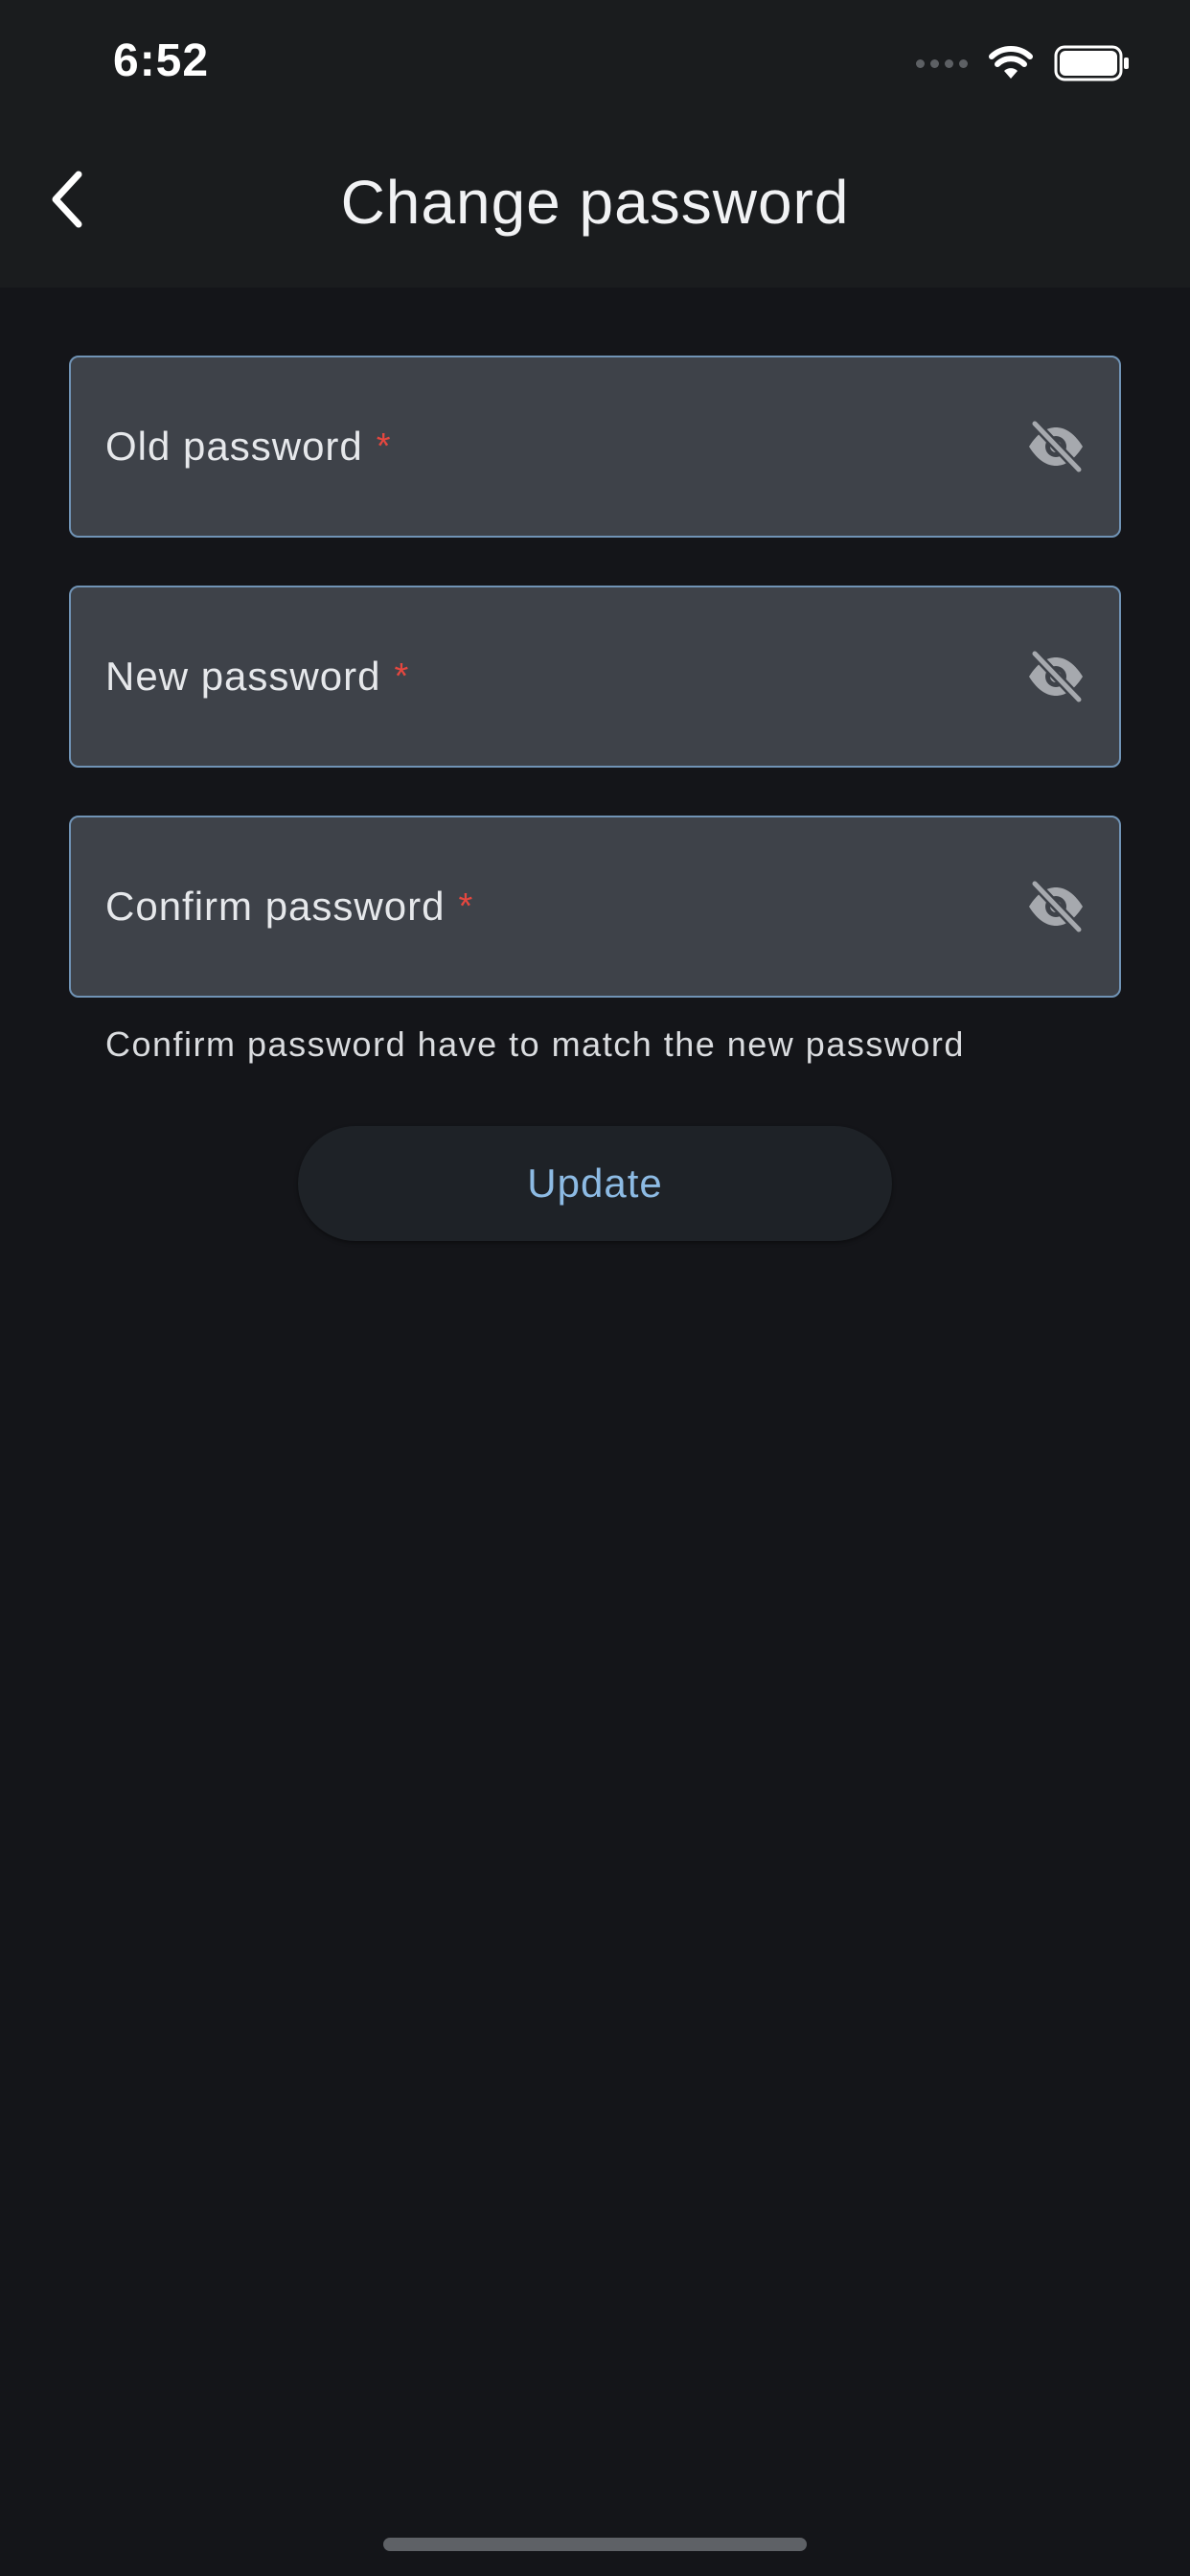 Image resolution: width=1190 pixels, height=2576 pixels. Describe the element at coordinates (234, 446) in the screenshot. I see `field-label-text: Old password` at that location.